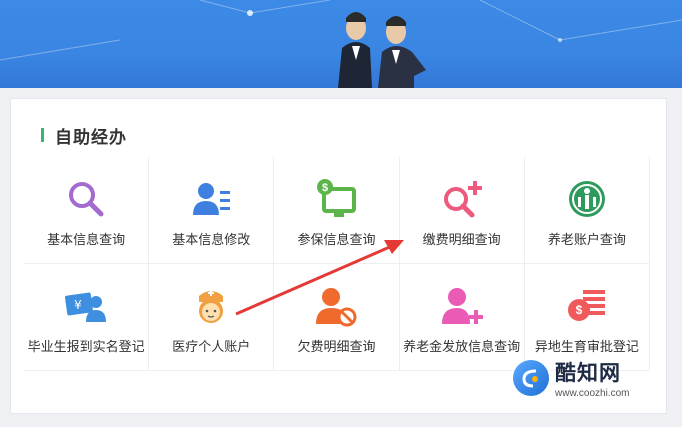 The height and width of the screenshot is (427, 682). What do you see at coordinates (91, 137) in the screenshot?
I see `section-title: 自助经办` at bounding box center [91, 137].